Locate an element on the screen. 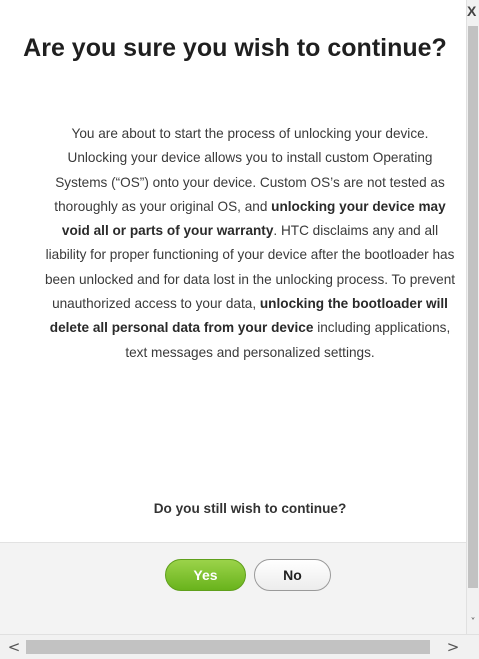 The width and height of the screenshot is (479, 659). scroll-left-arrow-icon: < is located at coordinates (14, 647).